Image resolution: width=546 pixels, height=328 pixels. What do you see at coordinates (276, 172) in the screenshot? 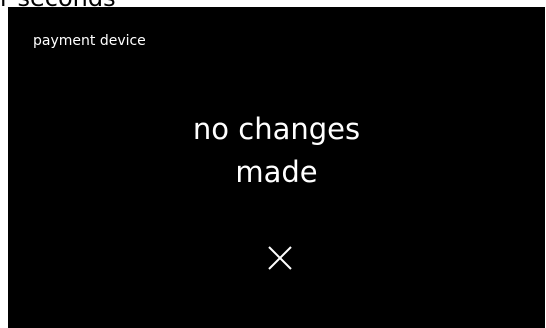
I see `status-message-line-2: made` at bounding box center [276, 172].